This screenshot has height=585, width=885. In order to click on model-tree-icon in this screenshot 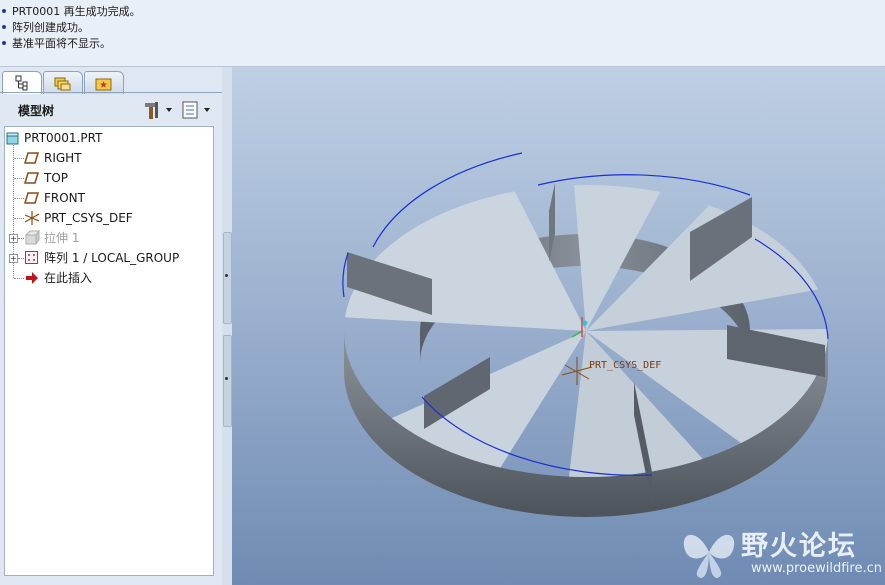, I will do `click(21, 83)`.